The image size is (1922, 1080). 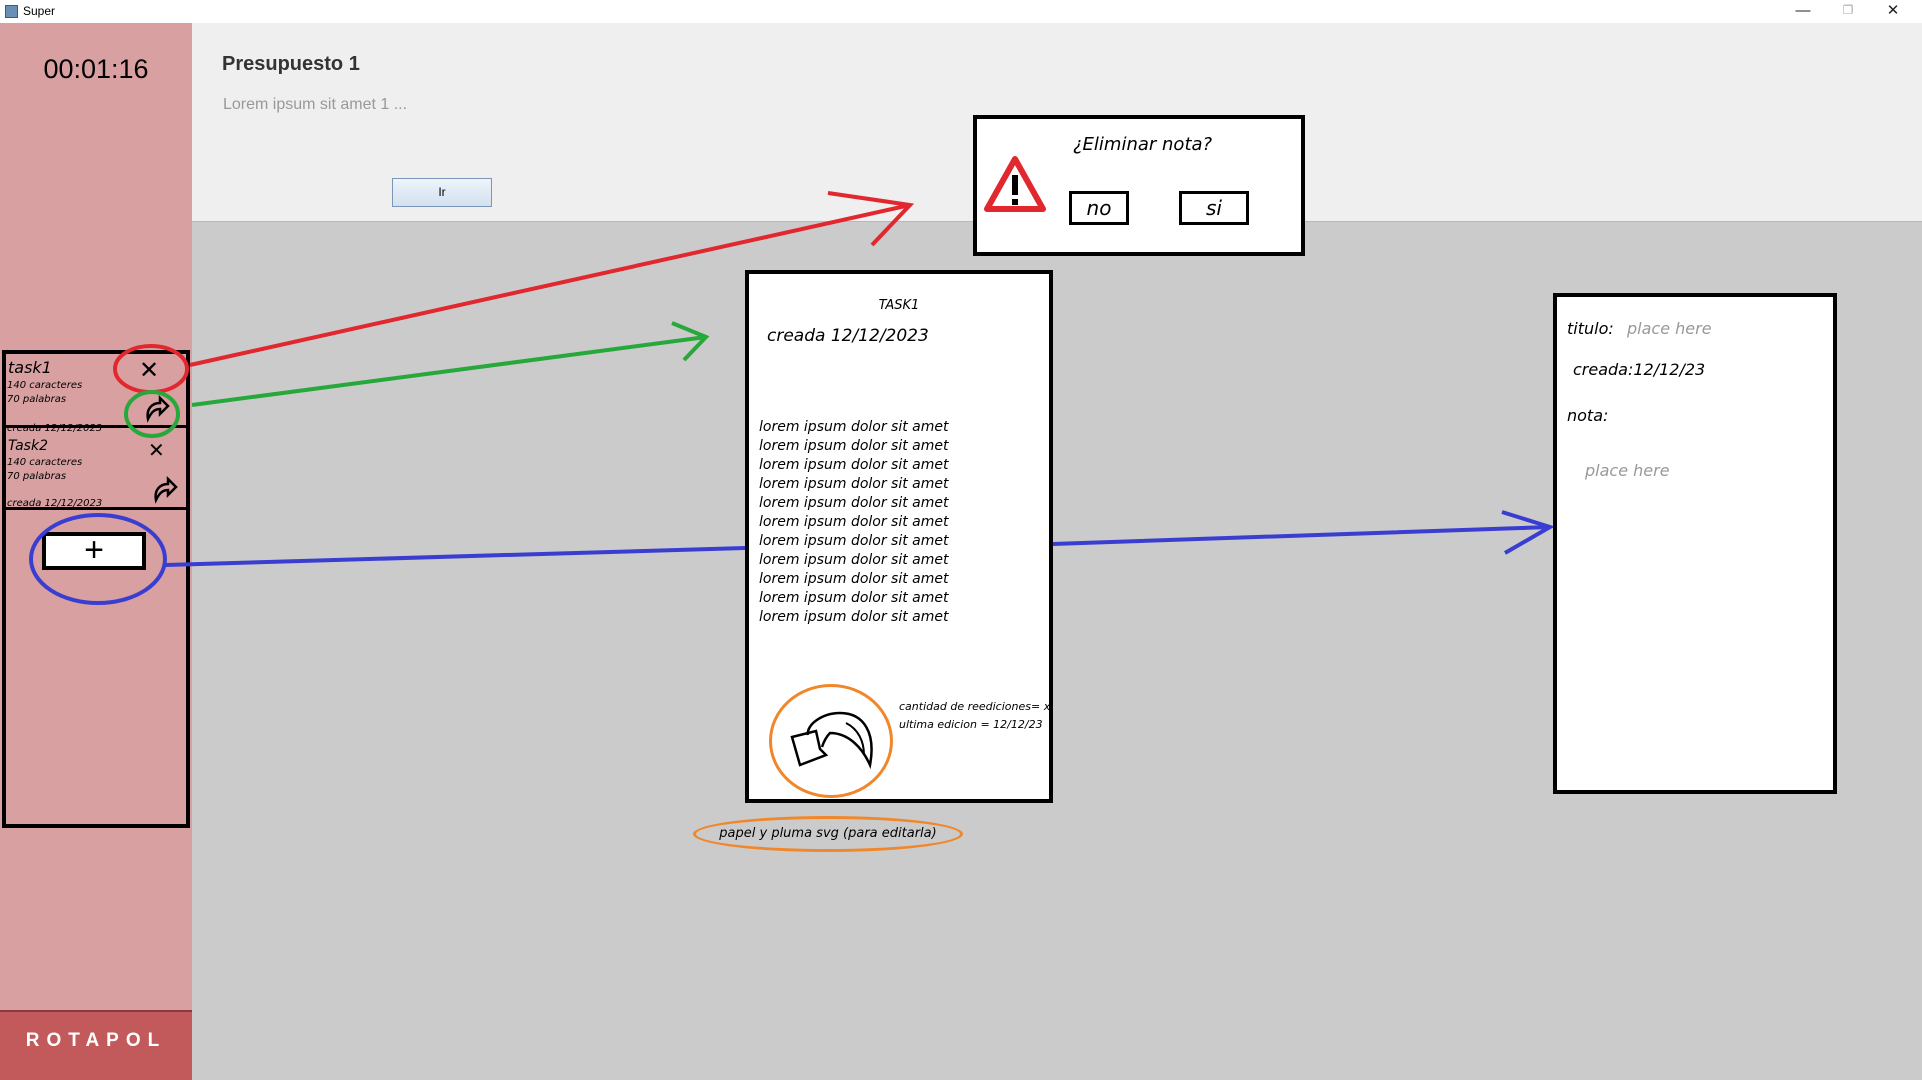 What do you see at coordinates (971, 724) in the screenshot?
I see `note-last-edit: ultima edicion = 12/12/23` at bounding box center [971, 724].